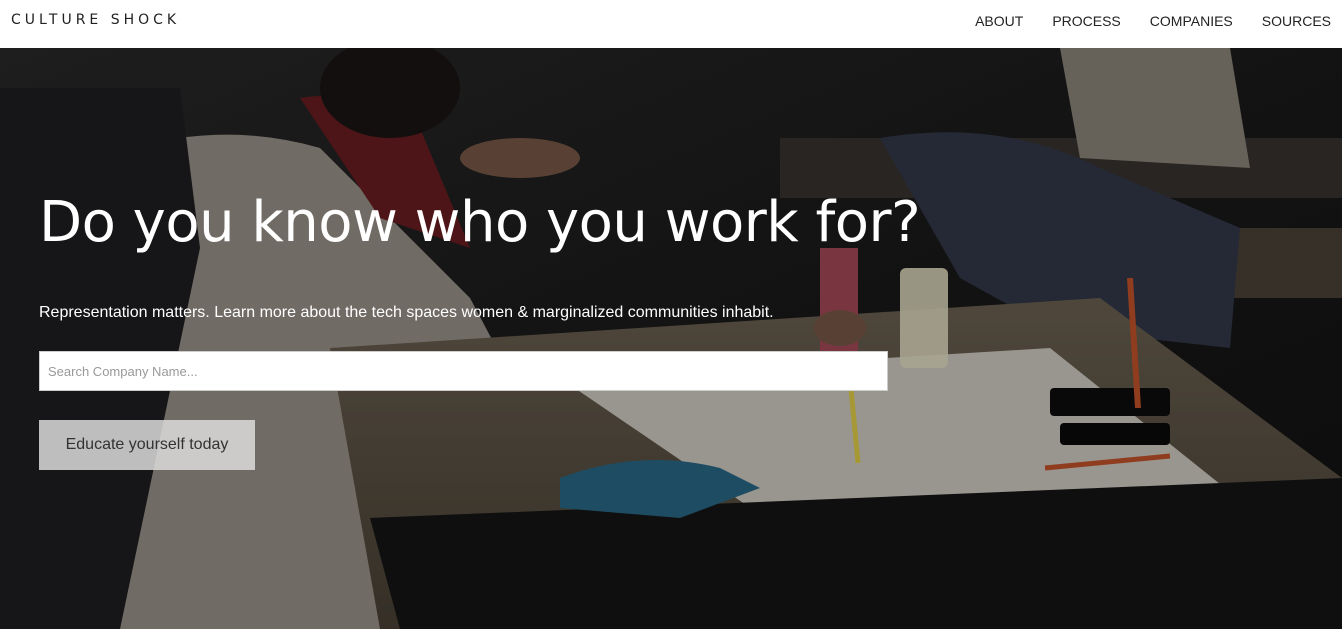  Describe the element at coordinates (1191, 21) in the screenshot. I see `nav-link-companies: COMPANIES` at that location.